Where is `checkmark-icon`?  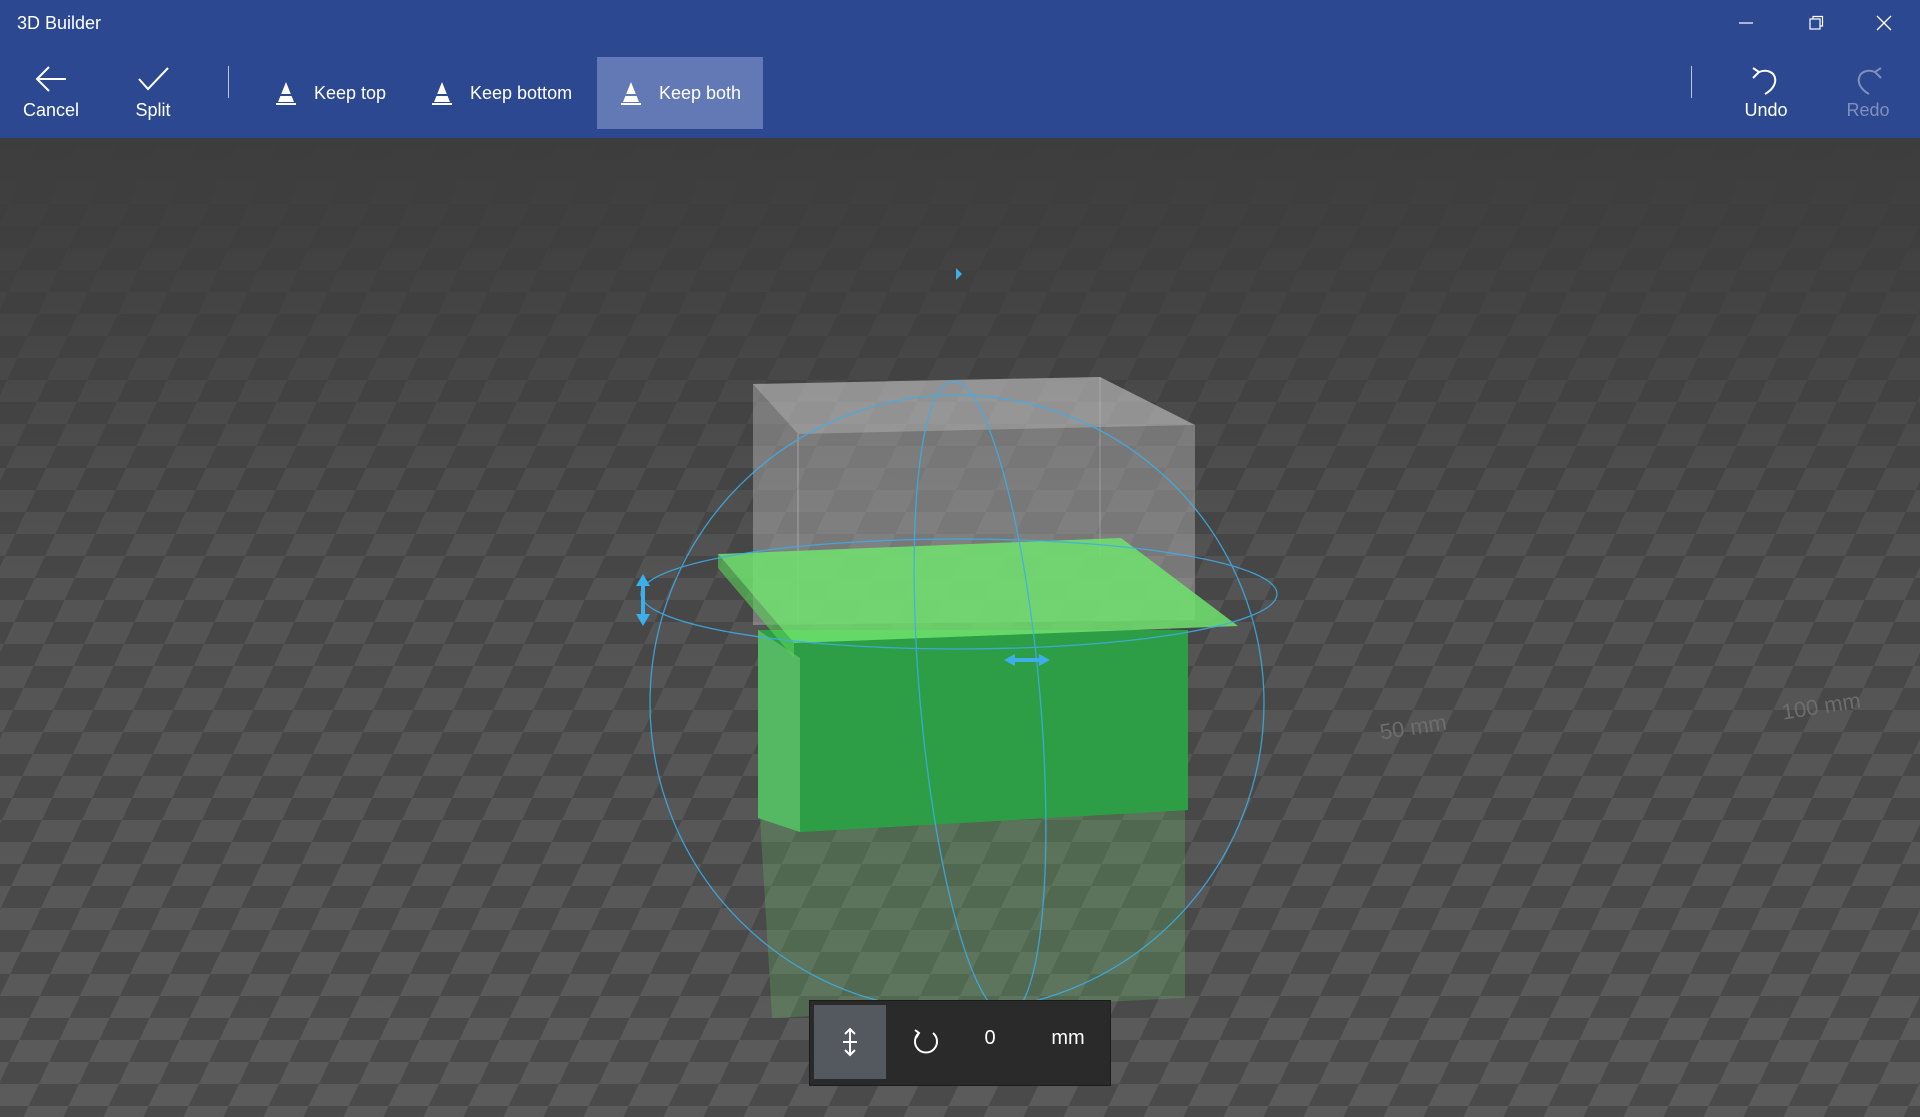
checkmark-icon is located at coordinates (153, 79).